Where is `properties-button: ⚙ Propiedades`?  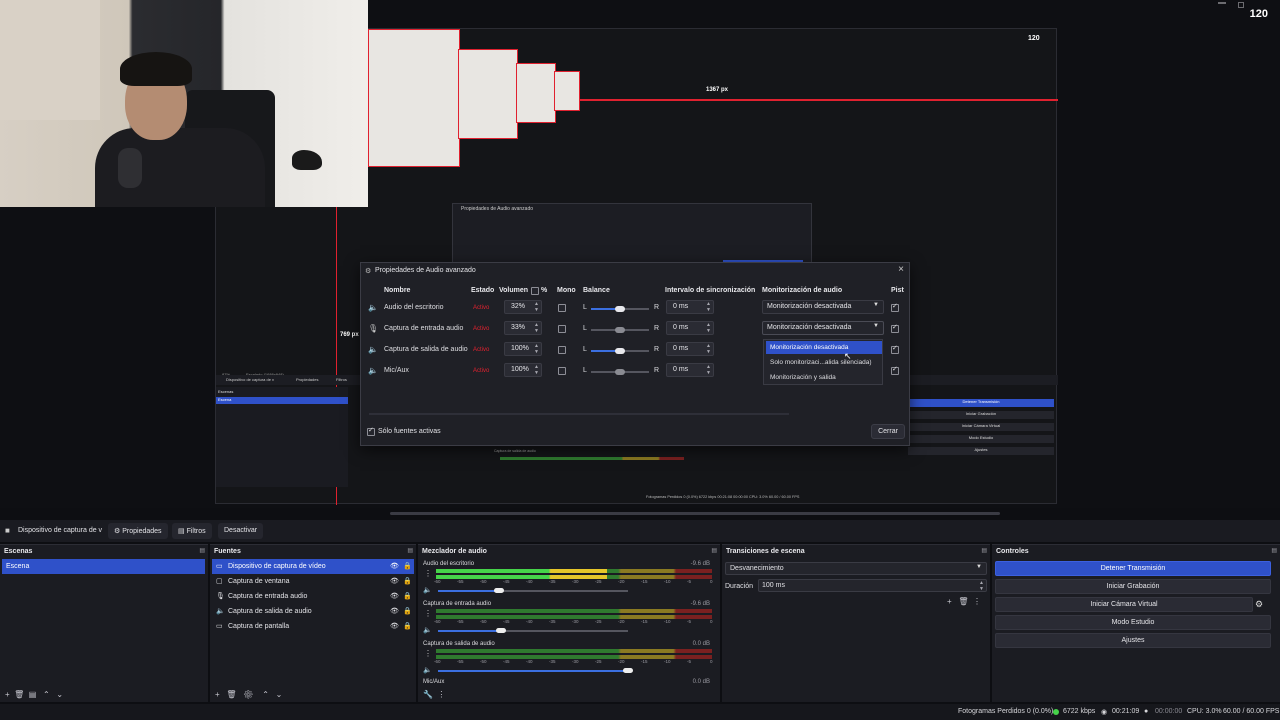
properties-button: ⚙ Propiedades is located at coordinates (138, 531).